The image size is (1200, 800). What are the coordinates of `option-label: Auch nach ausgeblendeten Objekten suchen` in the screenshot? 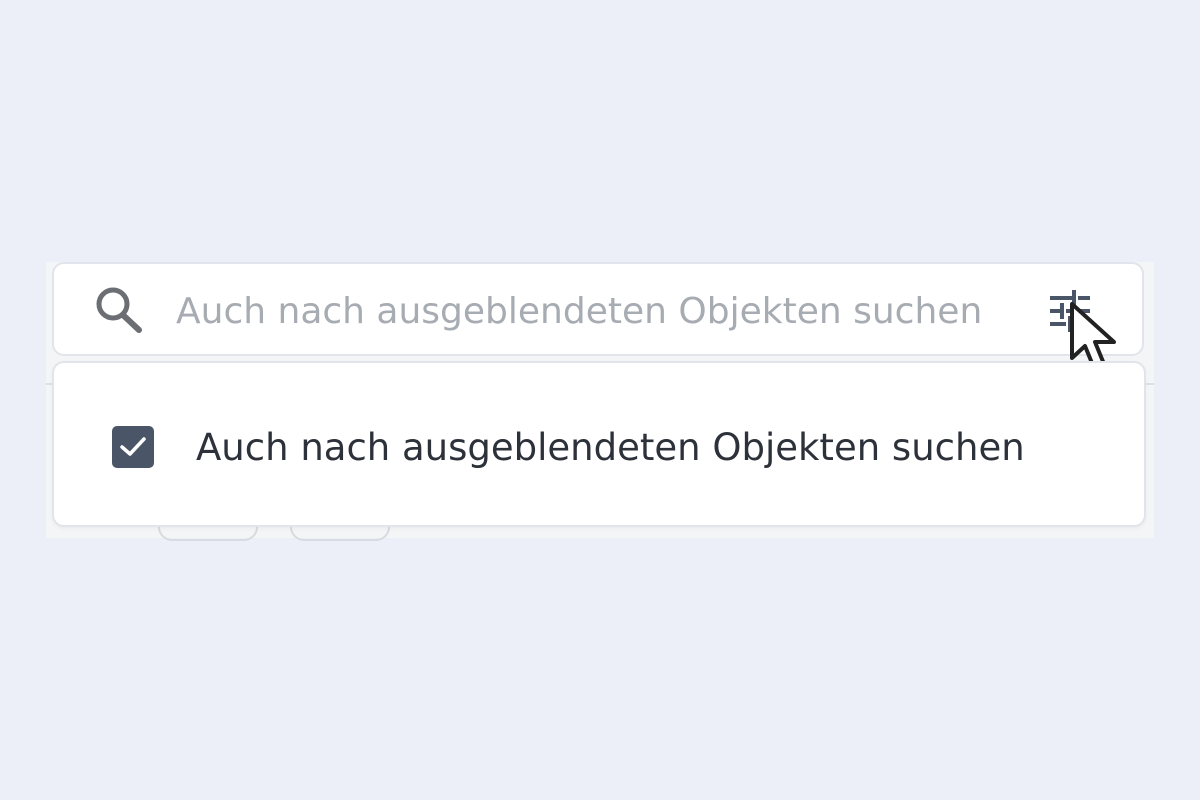 It's located at (610, 447).